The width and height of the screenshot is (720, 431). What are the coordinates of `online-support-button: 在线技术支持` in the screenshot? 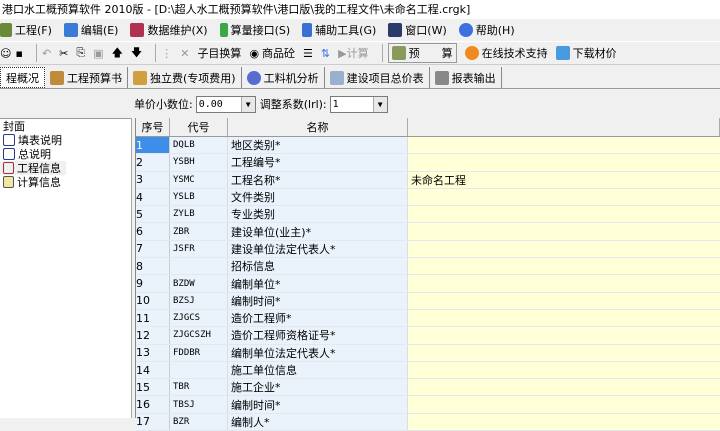 It's located at (506, 53).